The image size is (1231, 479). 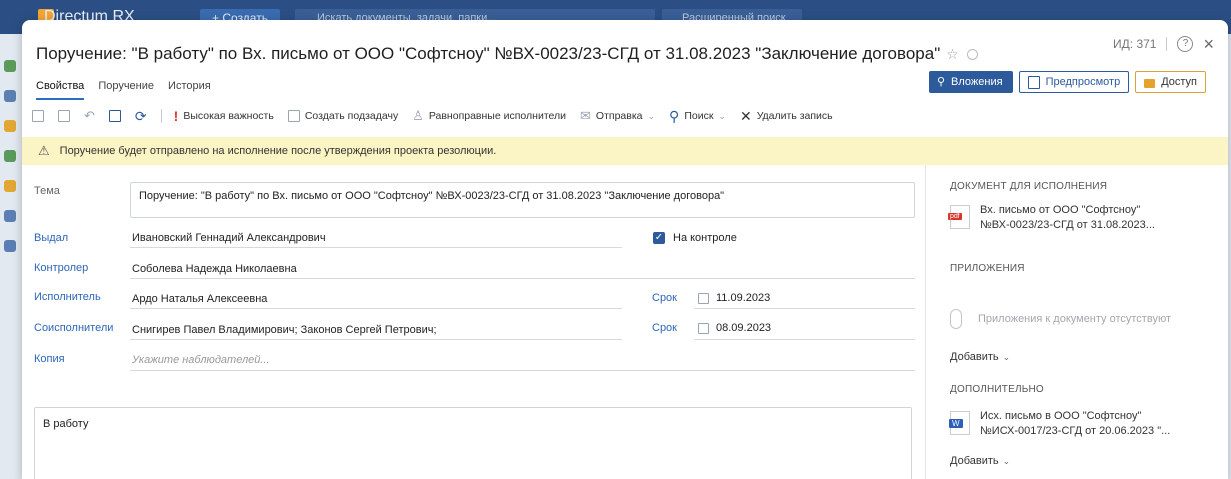 I want to click on save-icon, so click(x=38, y=116).